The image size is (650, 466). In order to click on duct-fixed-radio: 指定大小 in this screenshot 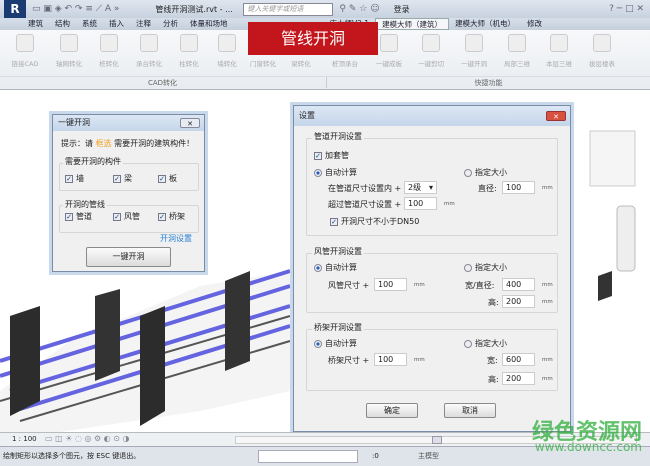, I will do `click(485, 267)`.